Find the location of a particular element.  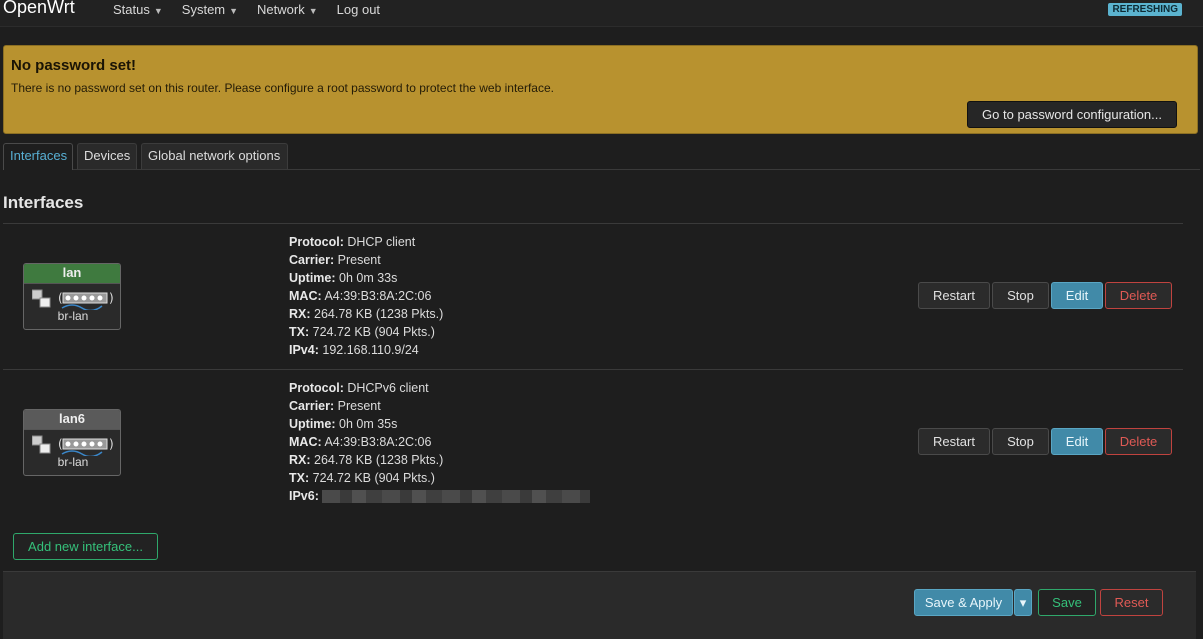

nav-network: Network ▼ is located at coordinates (287, 9).